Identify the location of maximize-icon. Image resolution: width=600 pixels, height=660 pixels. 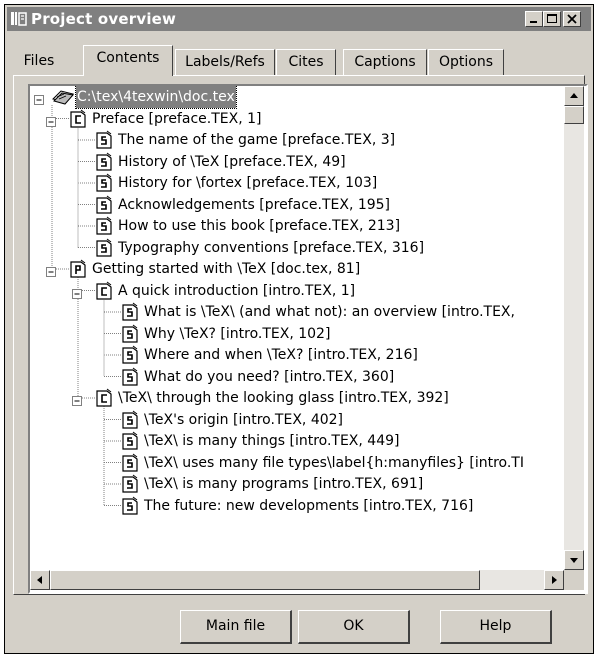
(552, 18).